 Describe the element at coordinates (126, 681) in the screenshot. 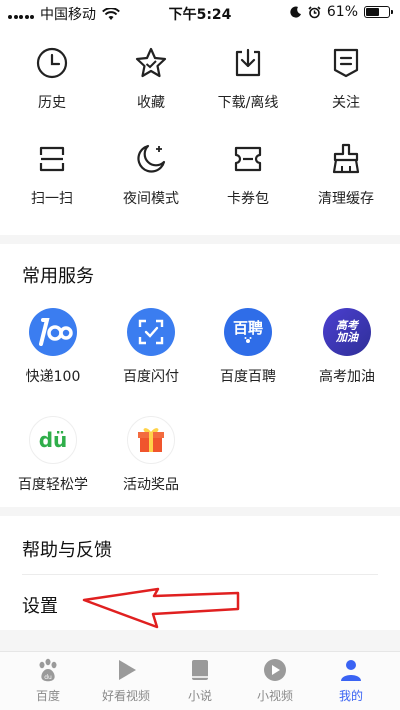

I see `tab-haokan-video: 好看视频` at that location.